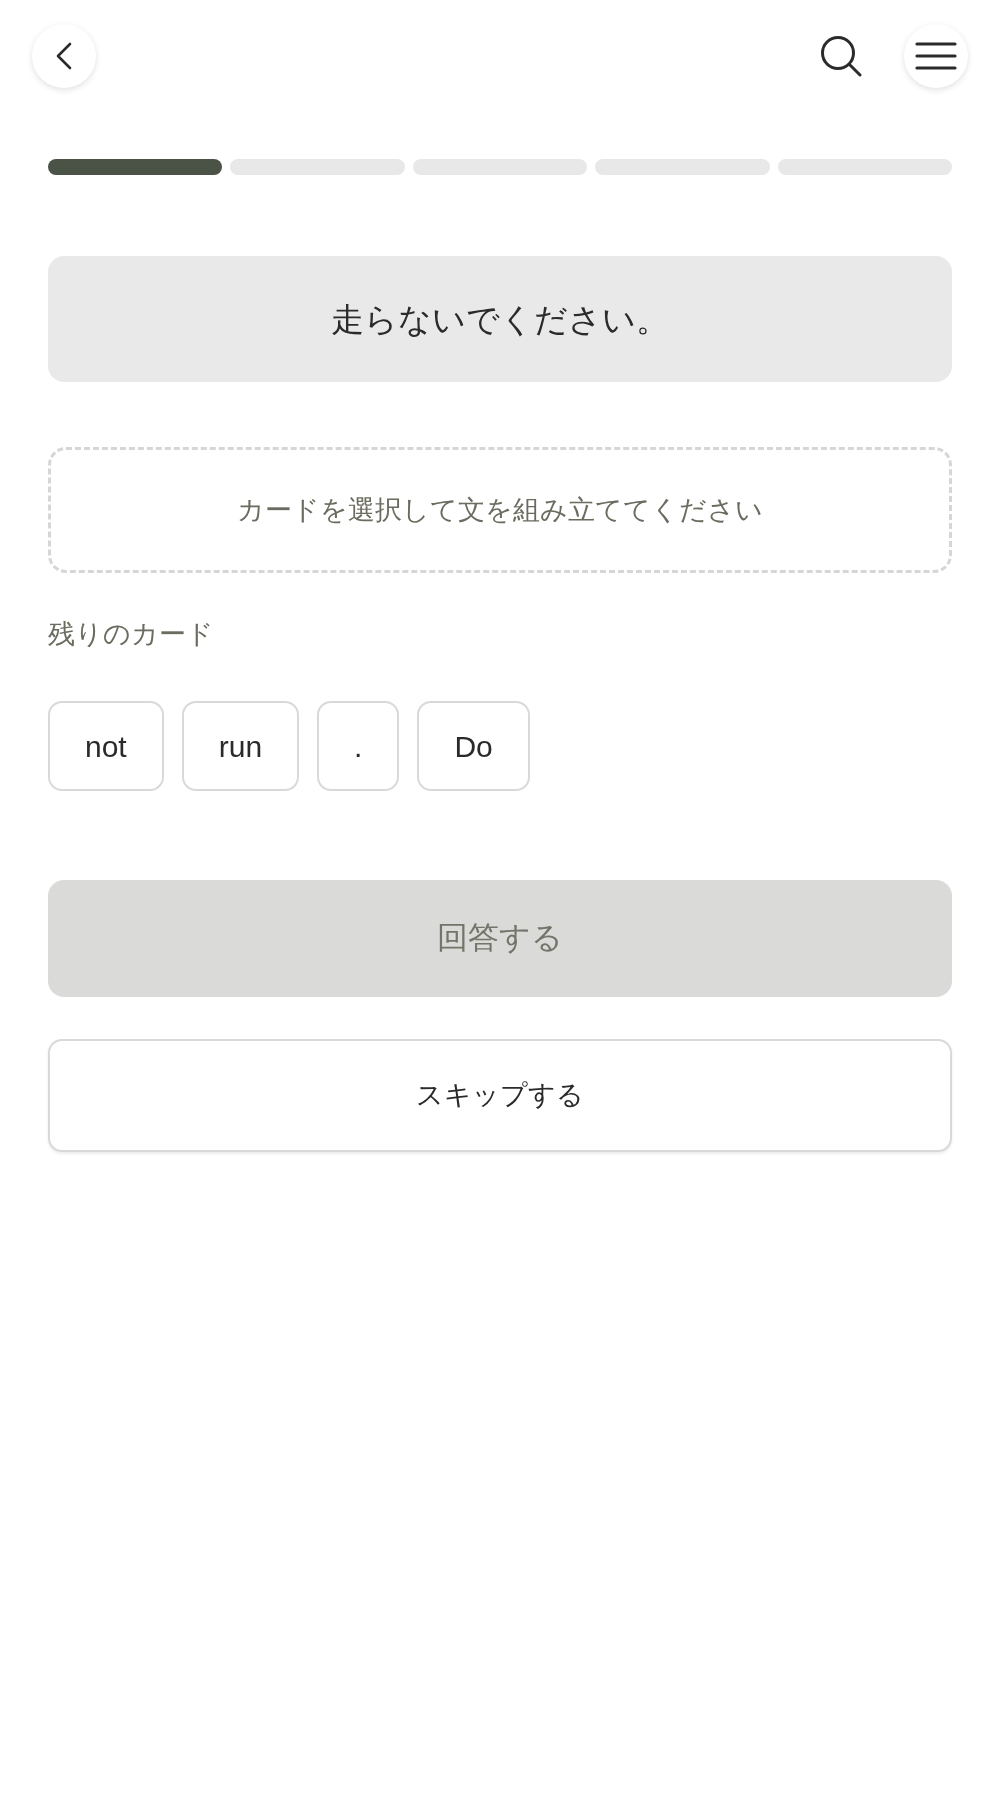 Image resolution: width=1000 pixels, height=1800 pixels. I want to click on search-button, so click(841, 56).